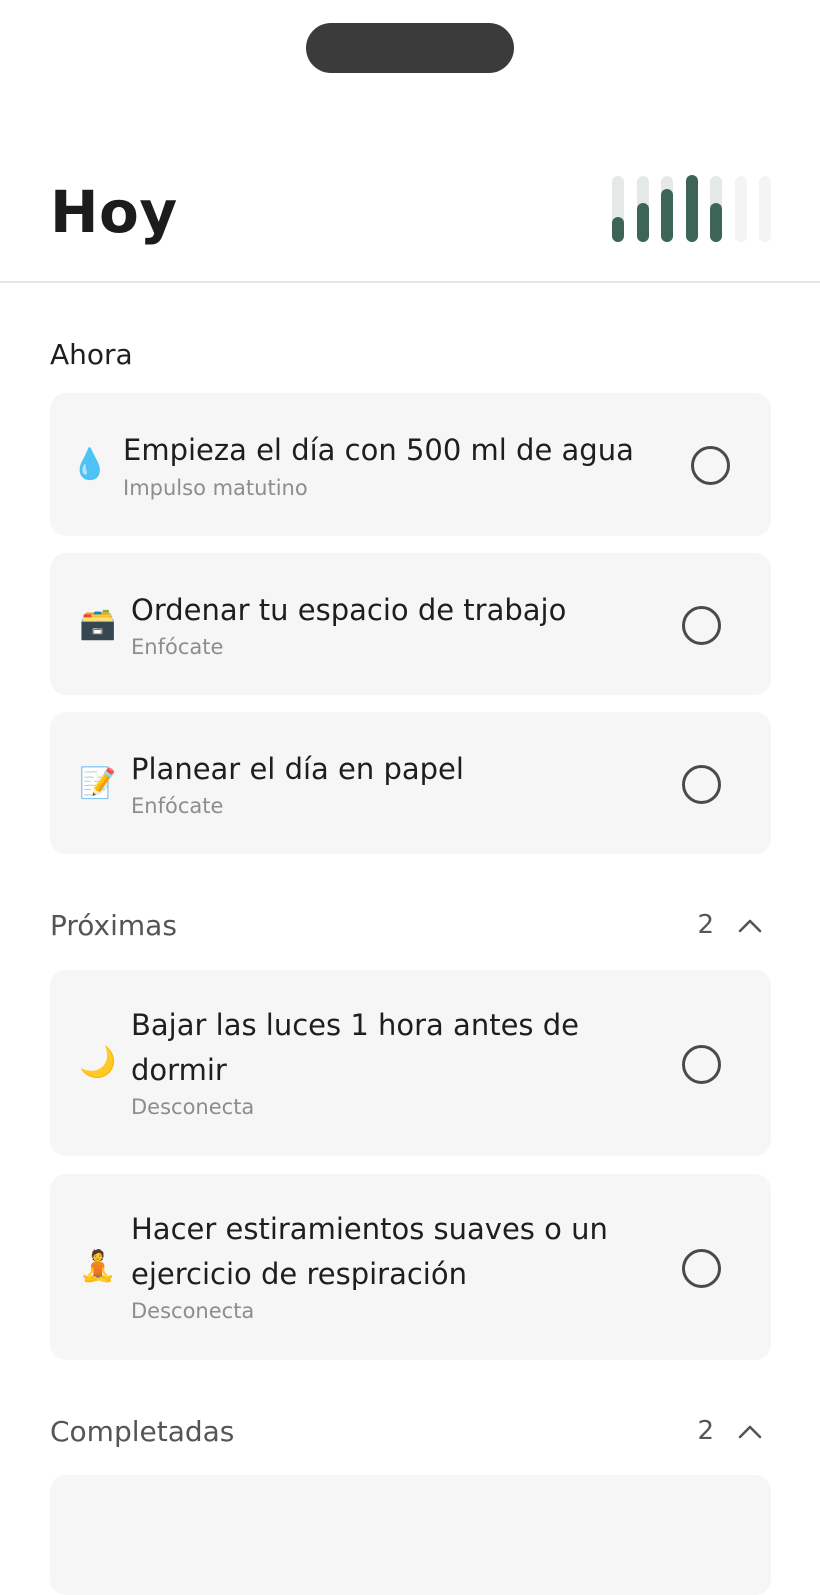  Describe the element at coordinates (98, 783) in the screenshot. I see `memo-icon: 📝` at that location.